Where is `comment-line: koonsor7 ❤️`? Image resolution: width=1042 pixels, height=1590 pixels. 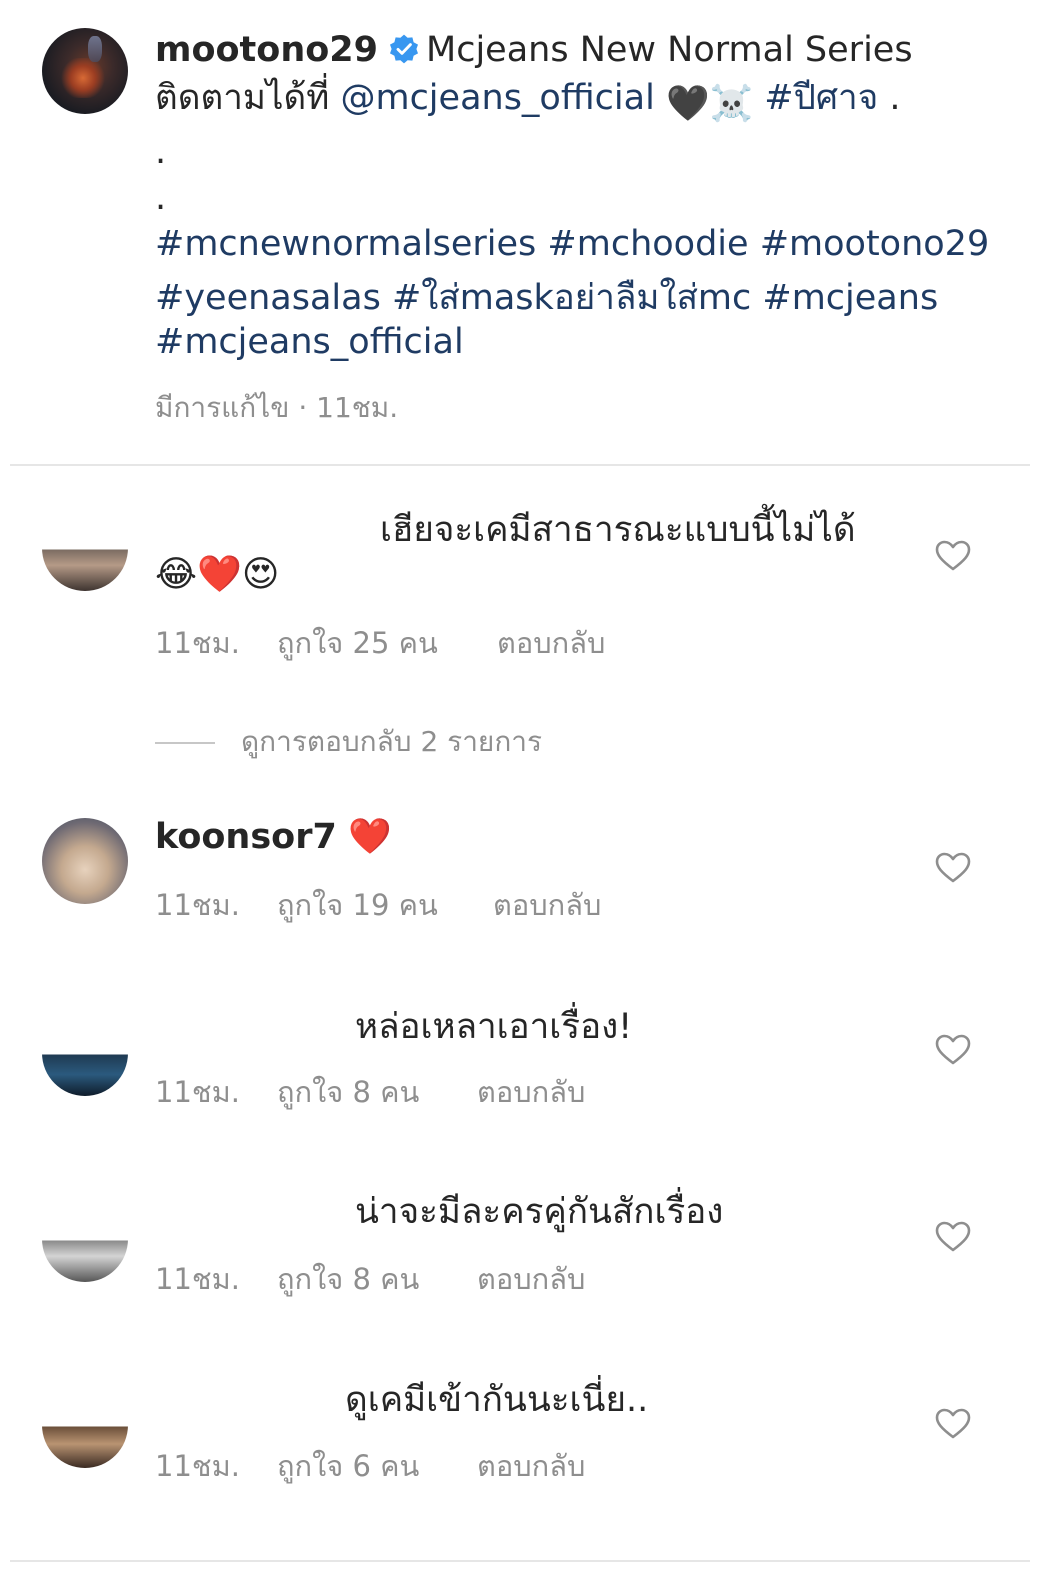
comment-line: koonsor7 ❤️ is located at coordinates (273, 837).